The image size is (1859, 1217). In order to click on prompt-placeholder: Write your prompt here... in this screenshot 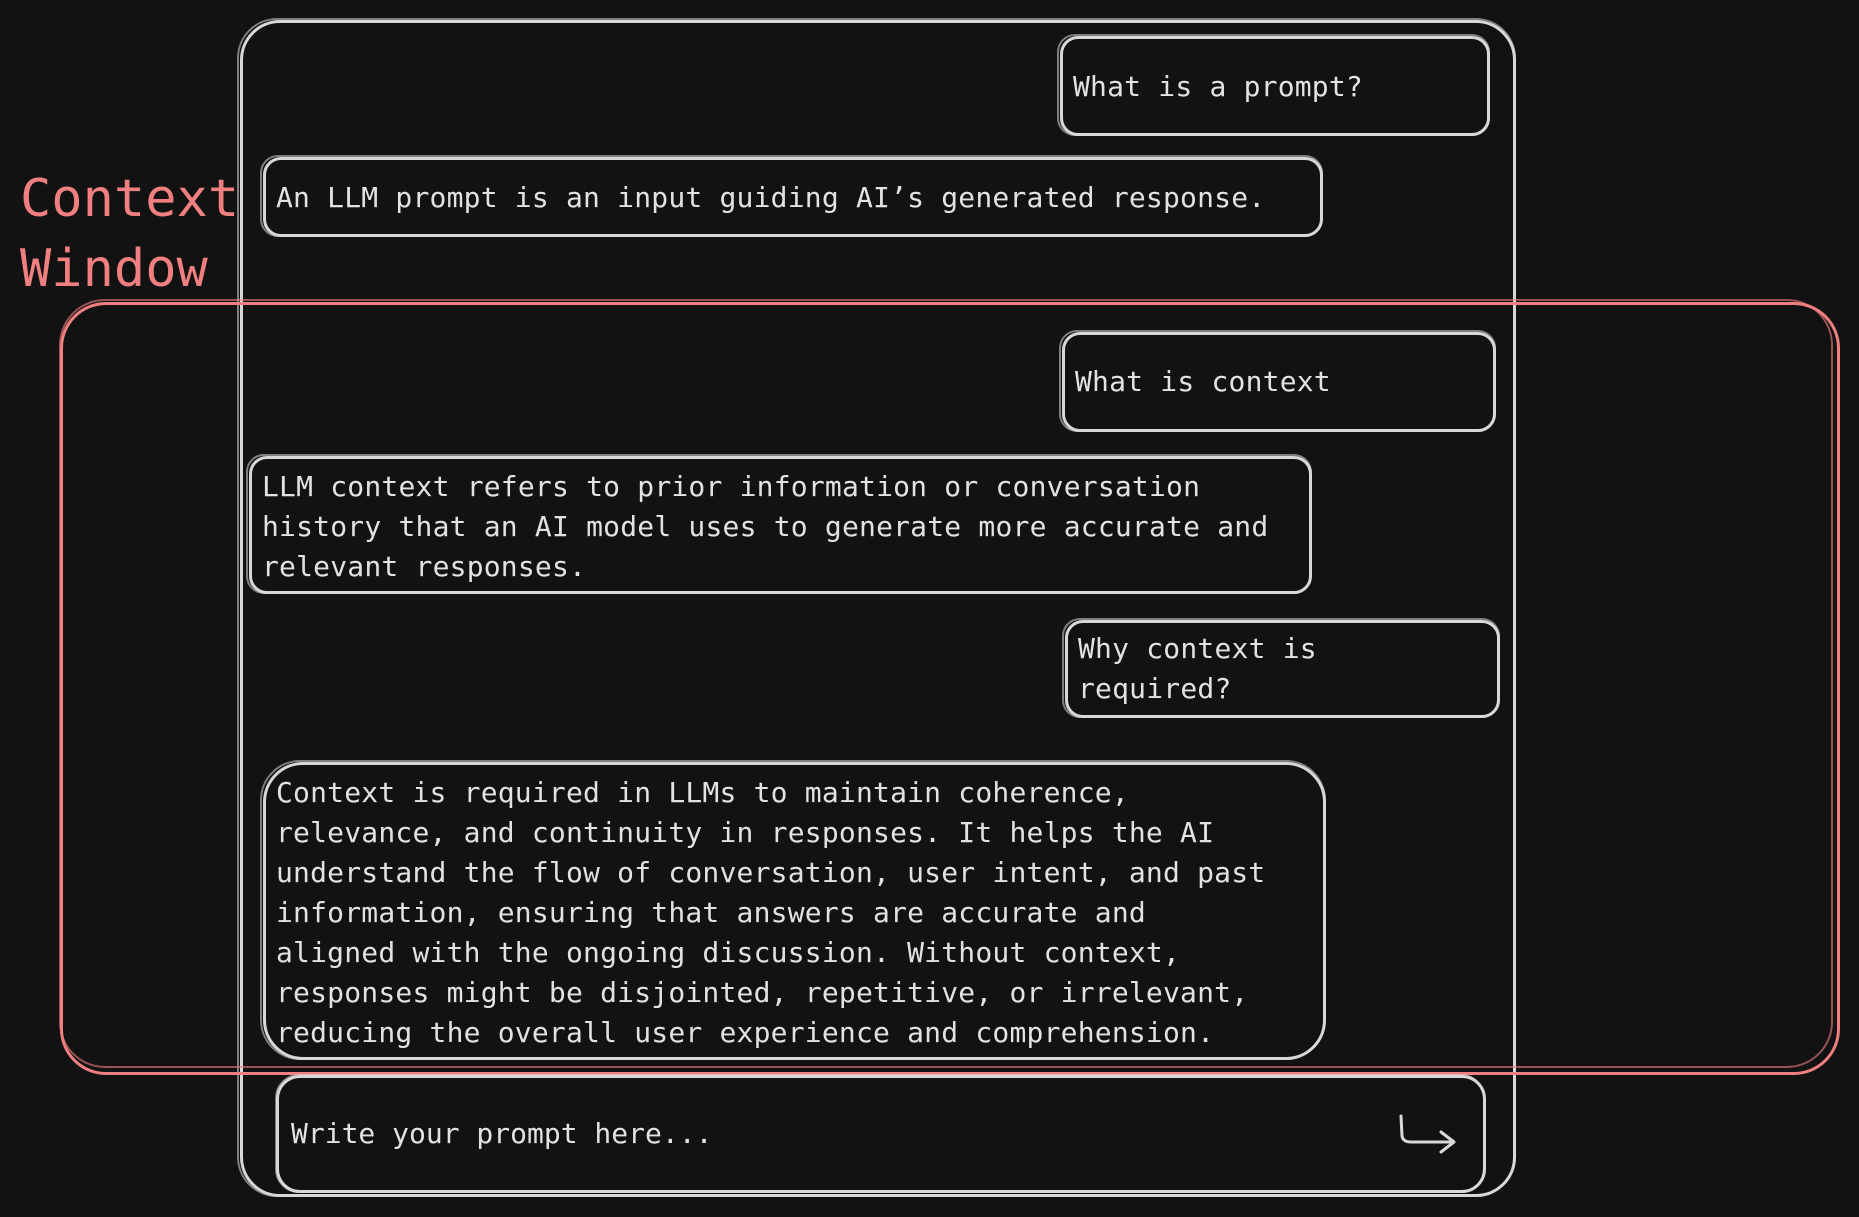, I will do `click(502, 1133)`.